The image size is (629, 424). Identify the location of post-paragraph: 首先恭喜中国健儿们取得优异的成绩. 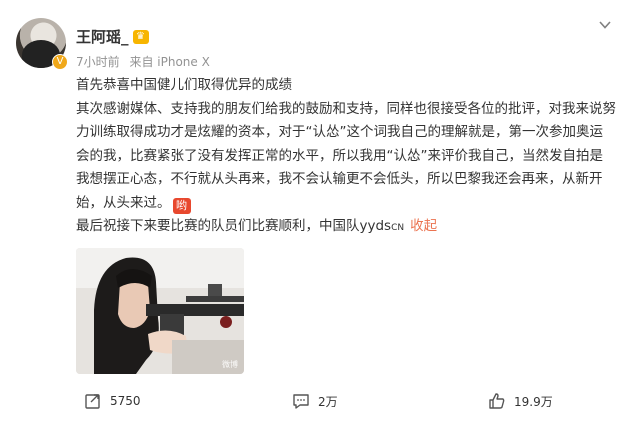
(184, 85).